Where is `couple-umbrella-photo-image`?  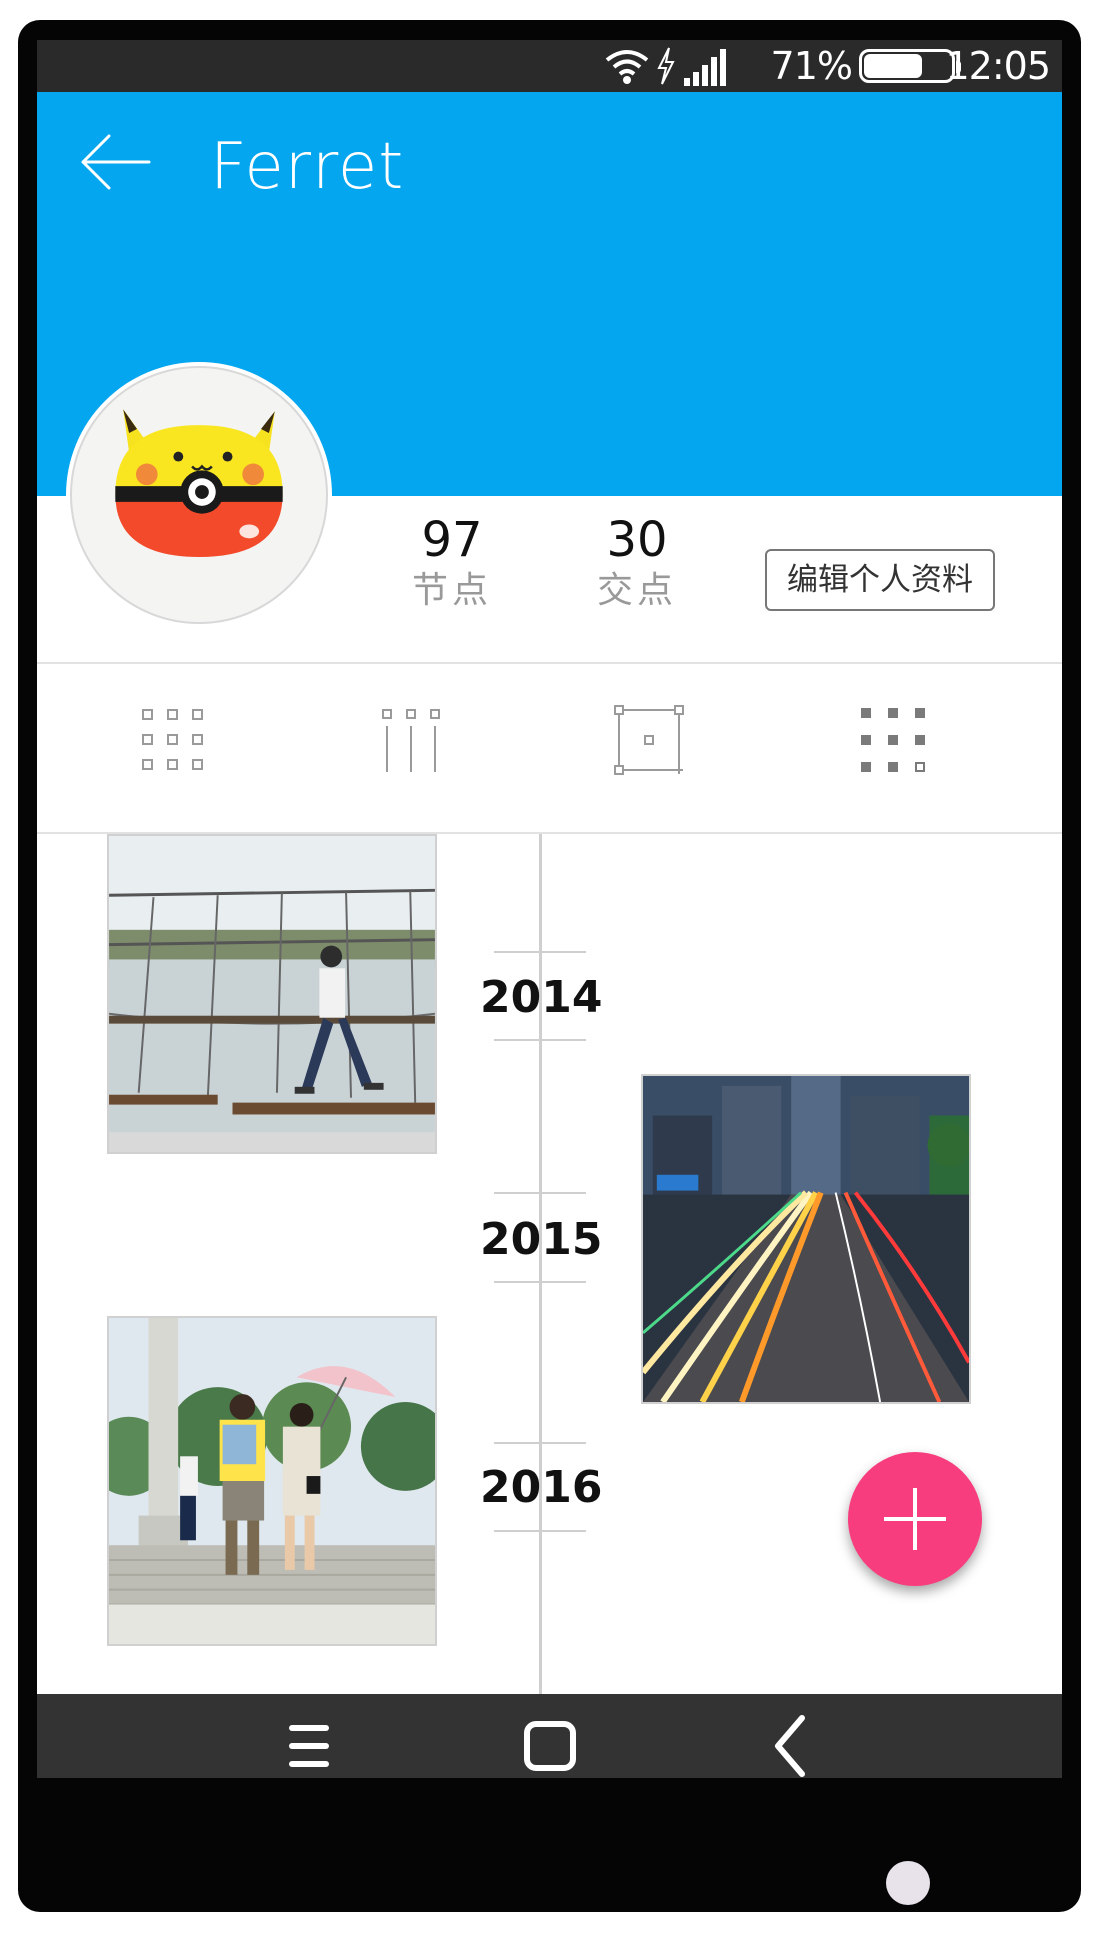 couple-umbrella-photo-image is located at coordinates (272, 1481).